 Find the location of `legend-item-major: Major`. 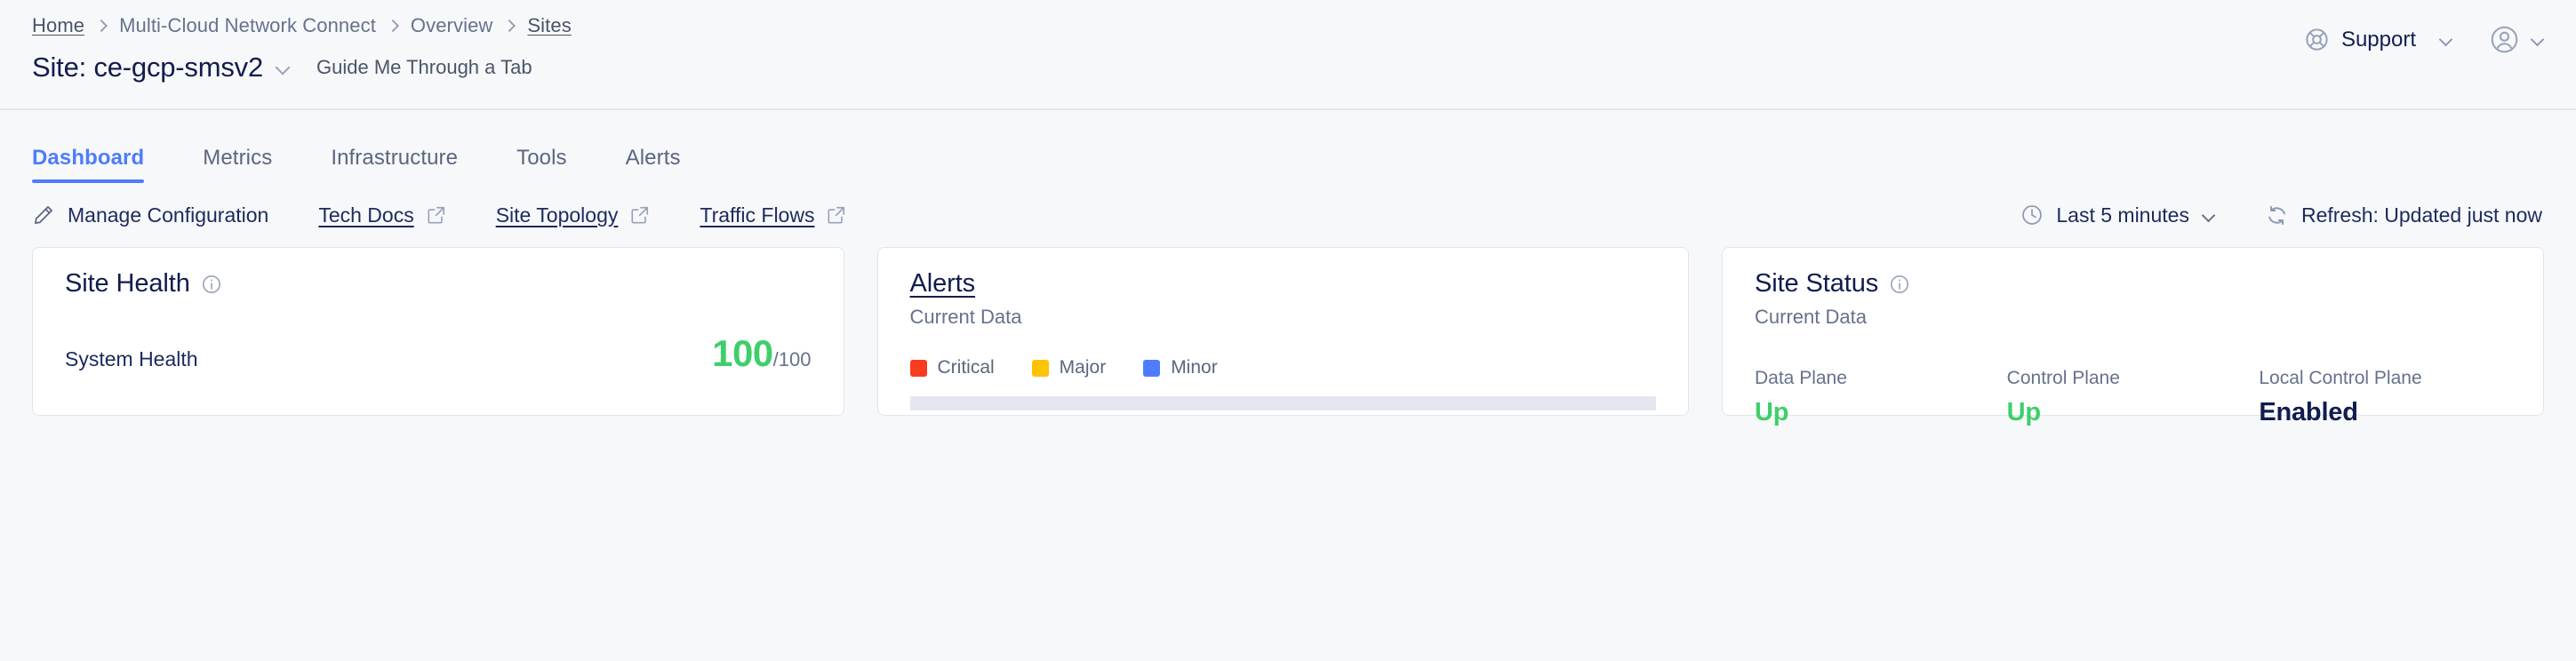

legend-item-major: Major is located at coordinates (1069, 367).